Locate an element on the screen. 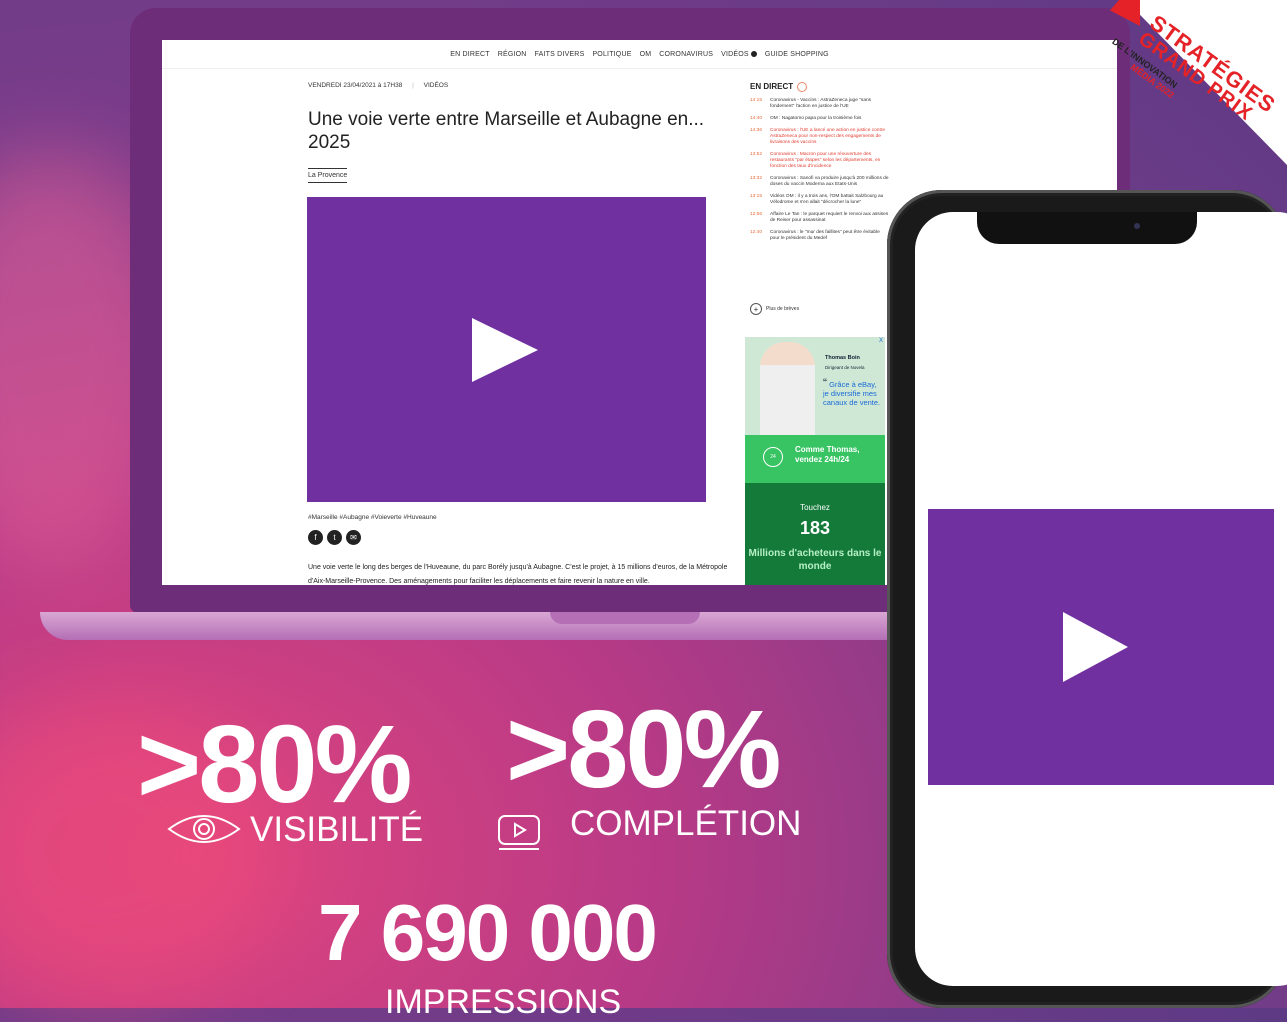 The image size is (1287, 1022). ad-person-name: Thomas Boin is located at coordinates (842, 358).